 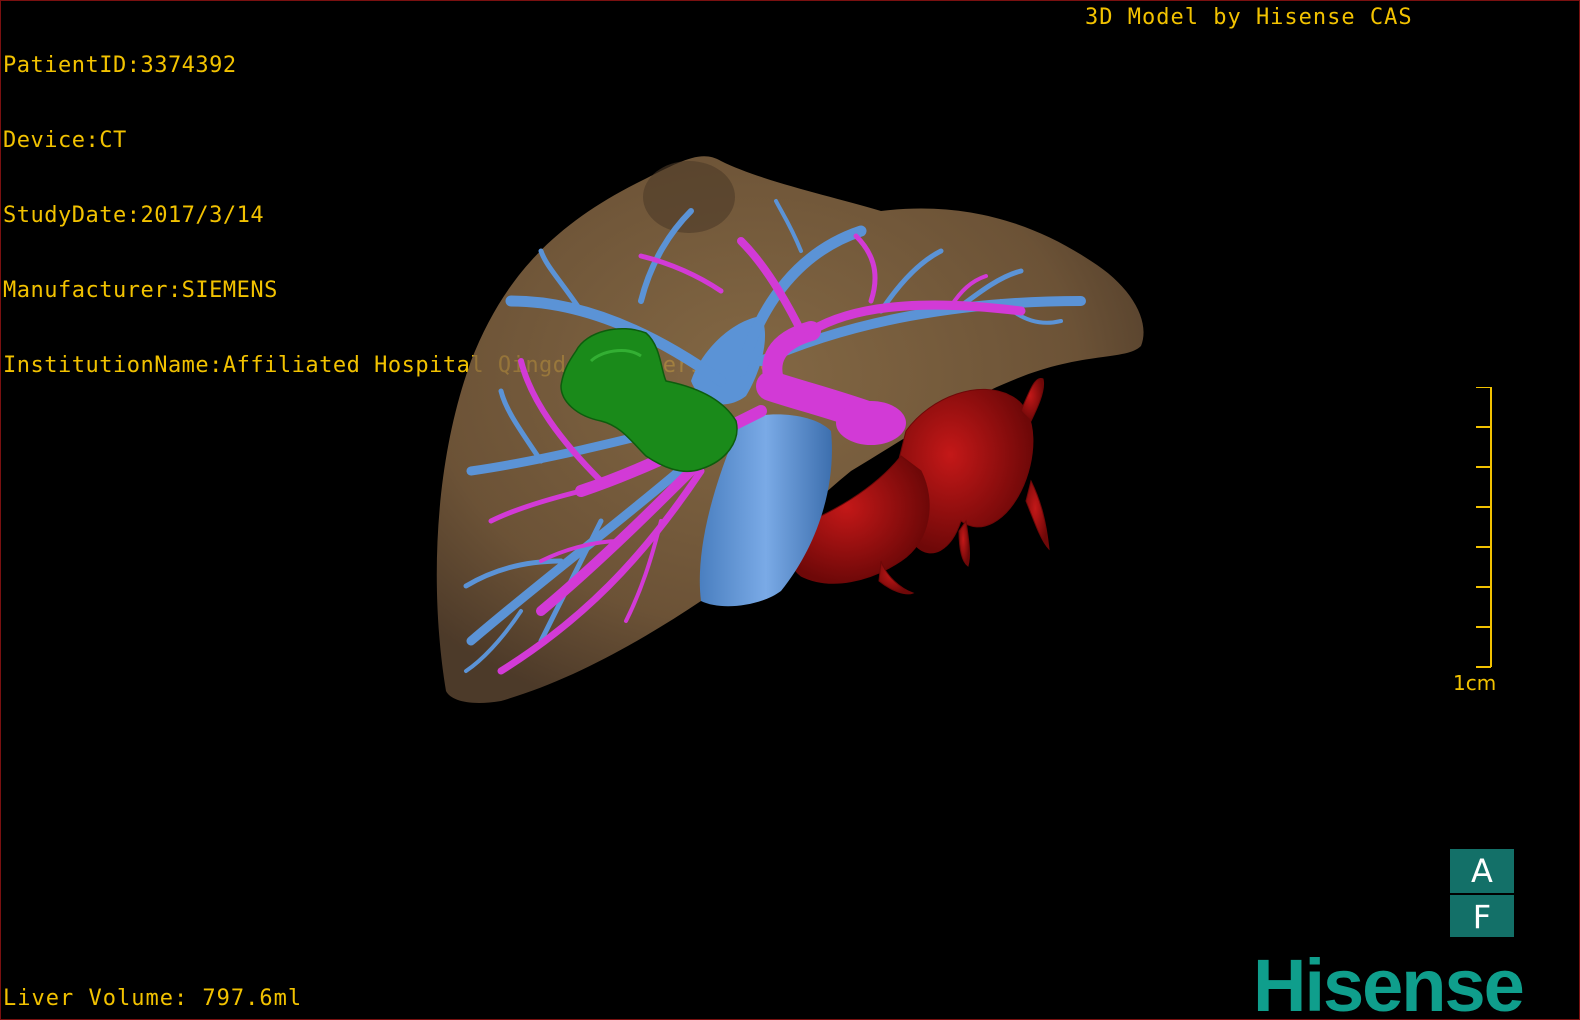 What do you see at coordinates (1484, 527) in the screenshot?
I see `scale-bar` at bounding box center [1484, 527].